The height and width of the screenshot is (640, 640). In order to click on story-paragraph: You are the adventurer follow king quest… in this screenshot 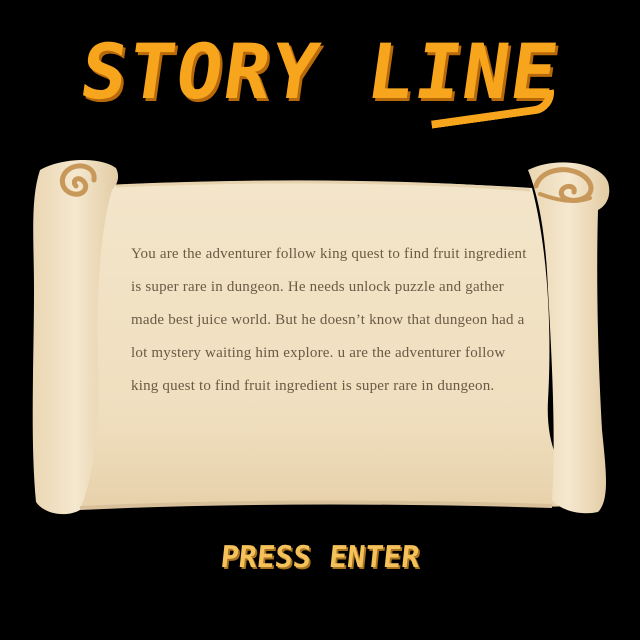, I will do `click(329, 320)`.